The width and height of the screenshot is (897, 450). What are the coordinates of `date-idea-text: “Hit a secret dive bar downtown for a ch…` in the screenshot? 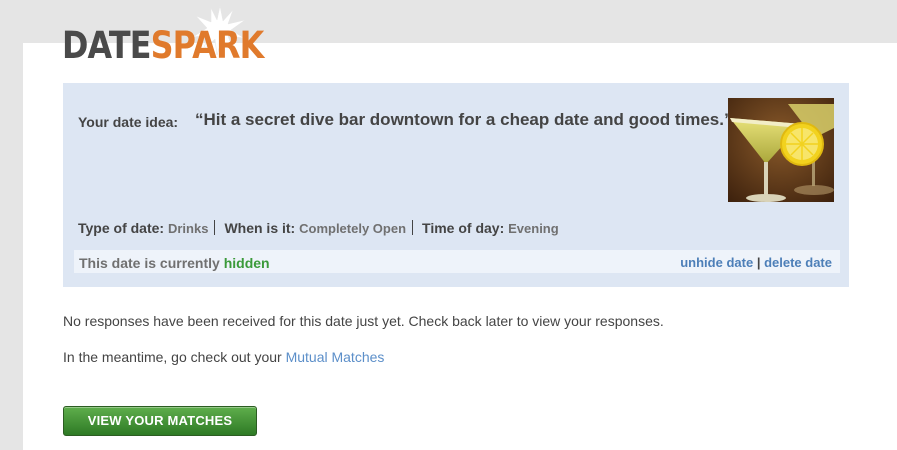 It's located at (464, 119).